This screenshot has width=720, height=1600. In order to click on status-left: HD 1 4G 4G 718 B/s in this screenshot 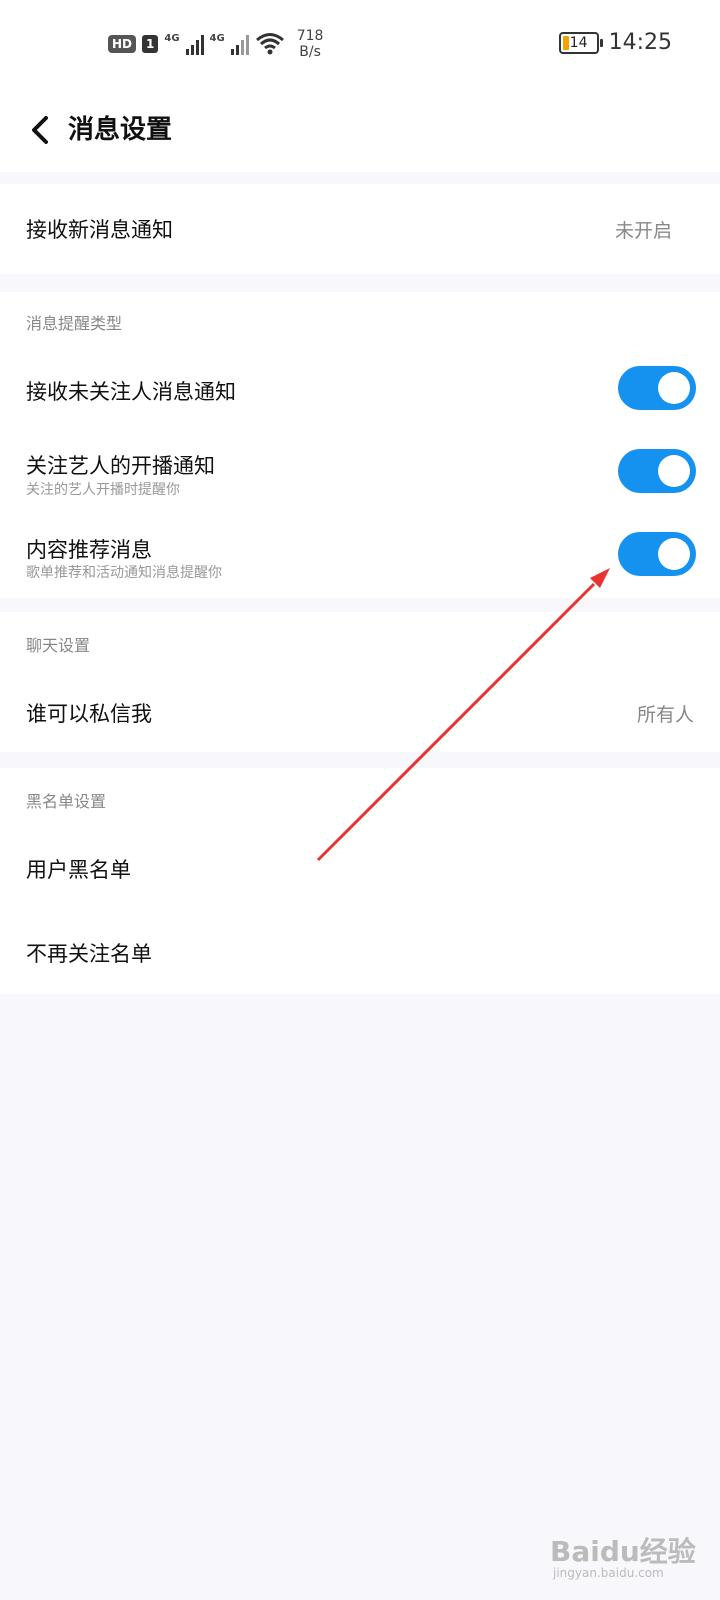, I will do `click(215, 44)`.